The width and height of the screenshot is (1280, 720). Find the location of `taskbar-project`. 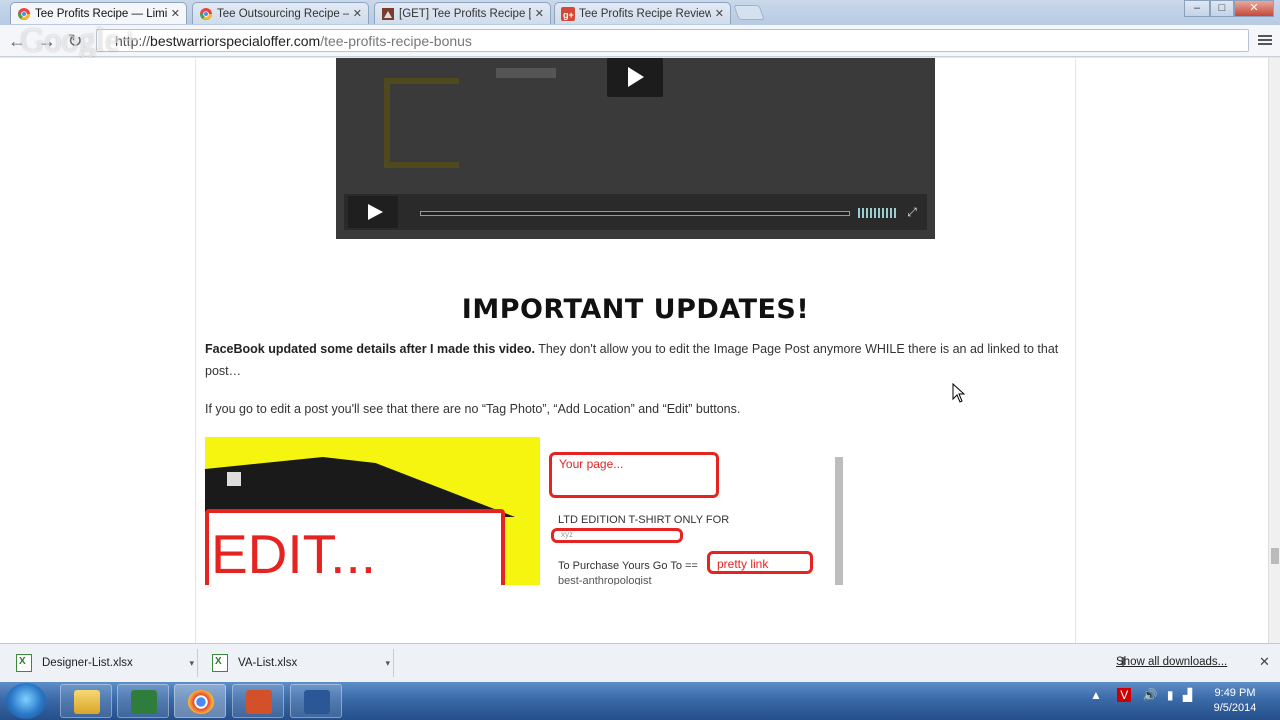

taskbar-project is located at coordinates (143, 701).